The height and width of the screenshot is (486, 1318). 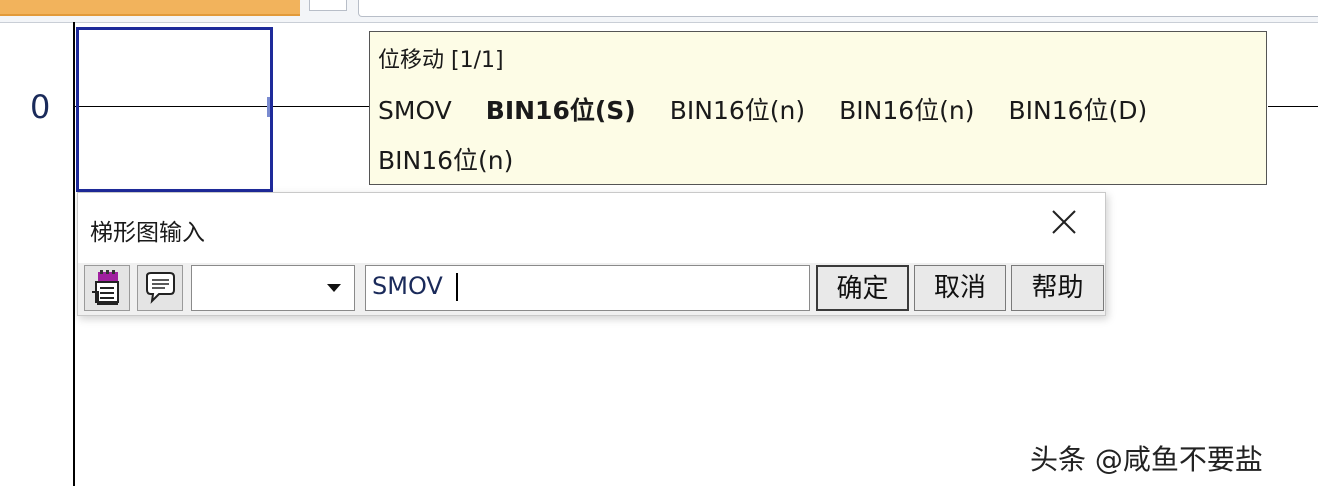 What do you see at coordinates (150, 8) in the screenshot?
I see `active-tab` at bounding box center [150, 8].